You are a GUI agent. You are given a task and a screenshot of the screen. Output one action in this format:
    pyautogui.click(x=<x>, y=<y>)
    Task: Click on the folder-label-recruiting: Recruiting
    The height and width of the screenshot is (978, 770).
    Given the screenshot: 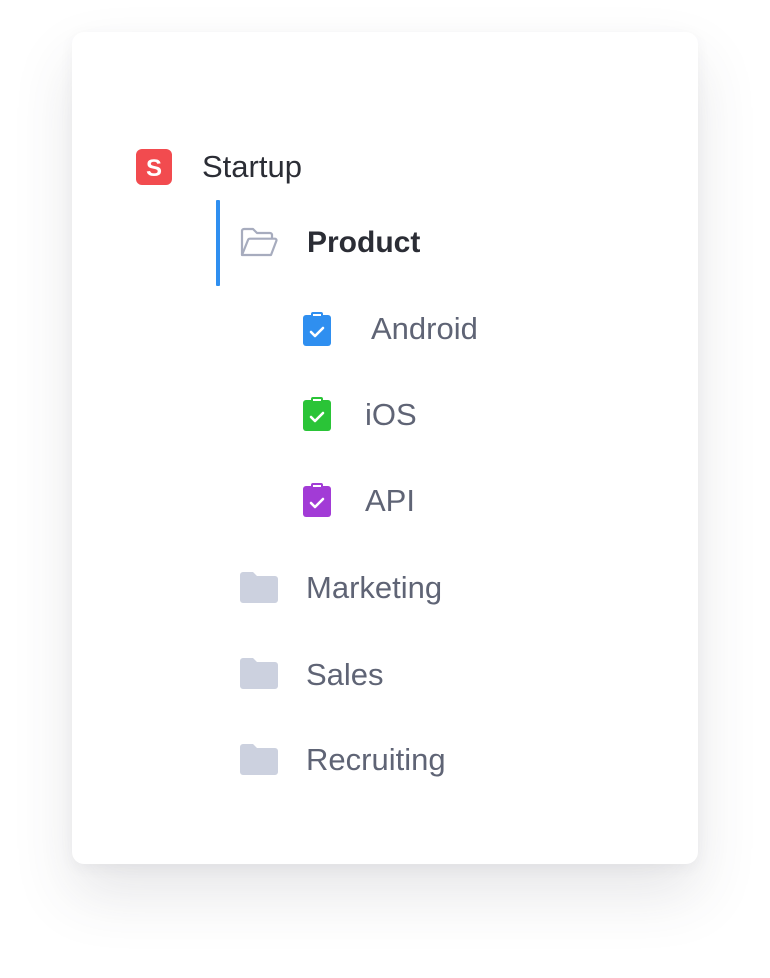 What is the action you would take?
    pyautogui.click(x=376, y=759)
    